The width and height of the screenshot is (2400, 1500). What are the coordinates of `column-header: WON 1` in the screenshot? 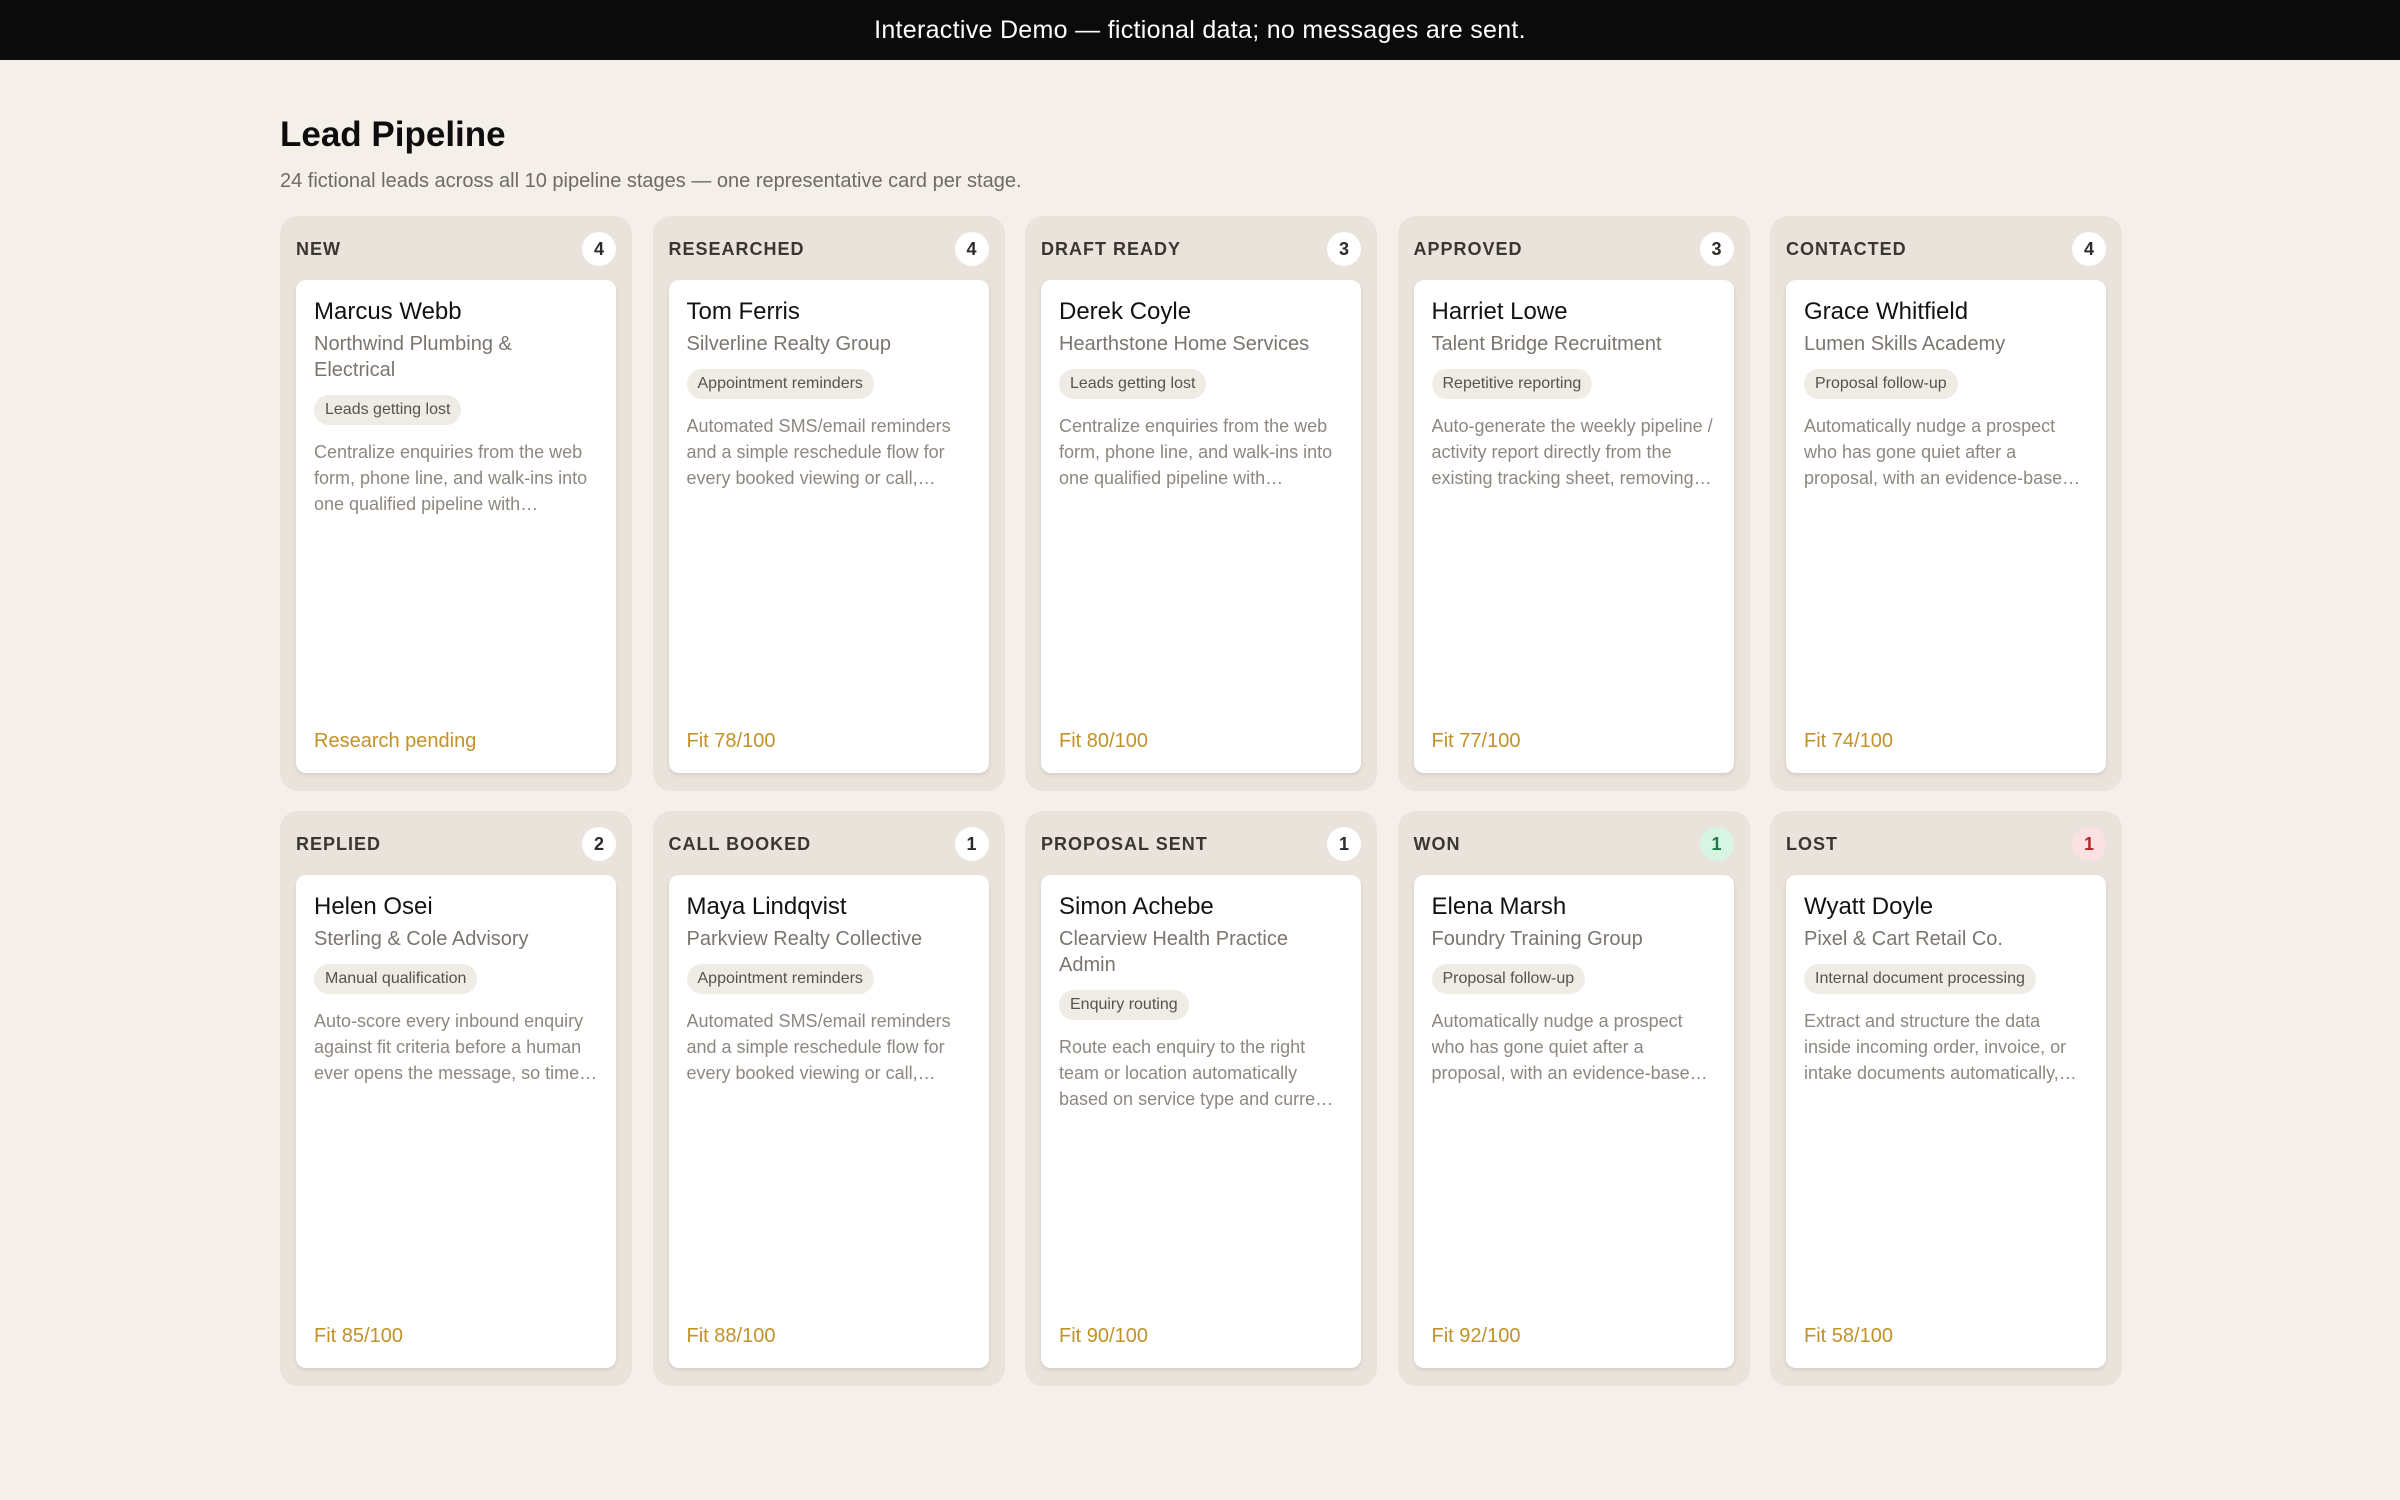 It's located at (1574, 844).